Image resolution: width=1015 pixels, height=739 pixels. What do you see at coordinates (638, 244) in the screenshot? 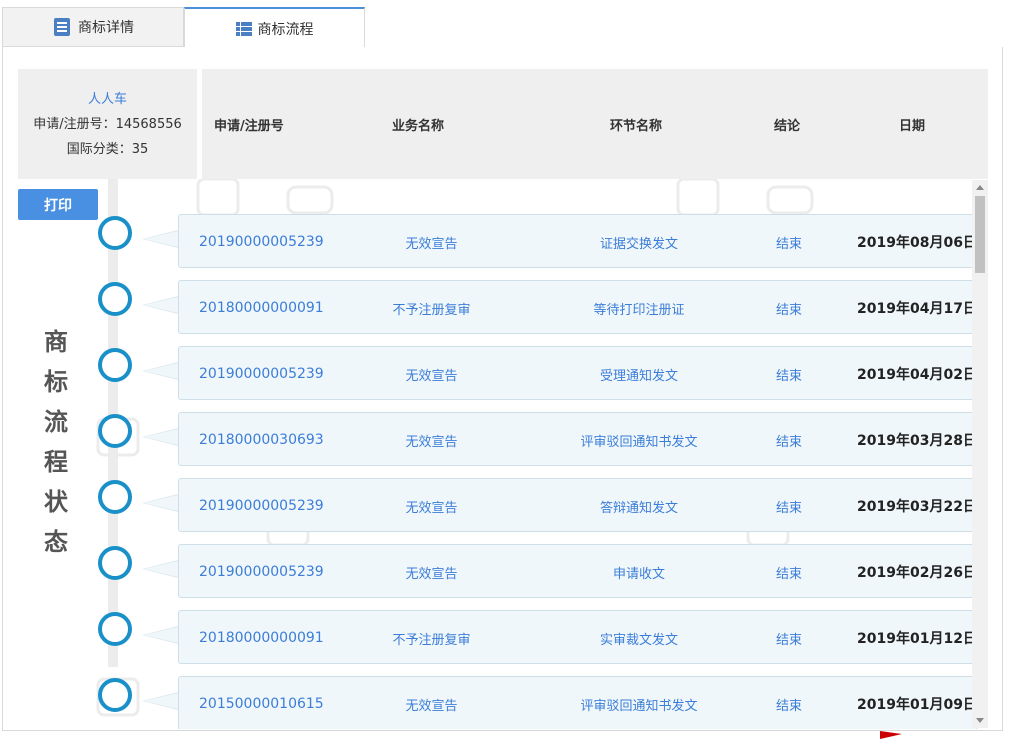
I see `row-step-name: 证据交换发文` at bounding box center [638, 244].